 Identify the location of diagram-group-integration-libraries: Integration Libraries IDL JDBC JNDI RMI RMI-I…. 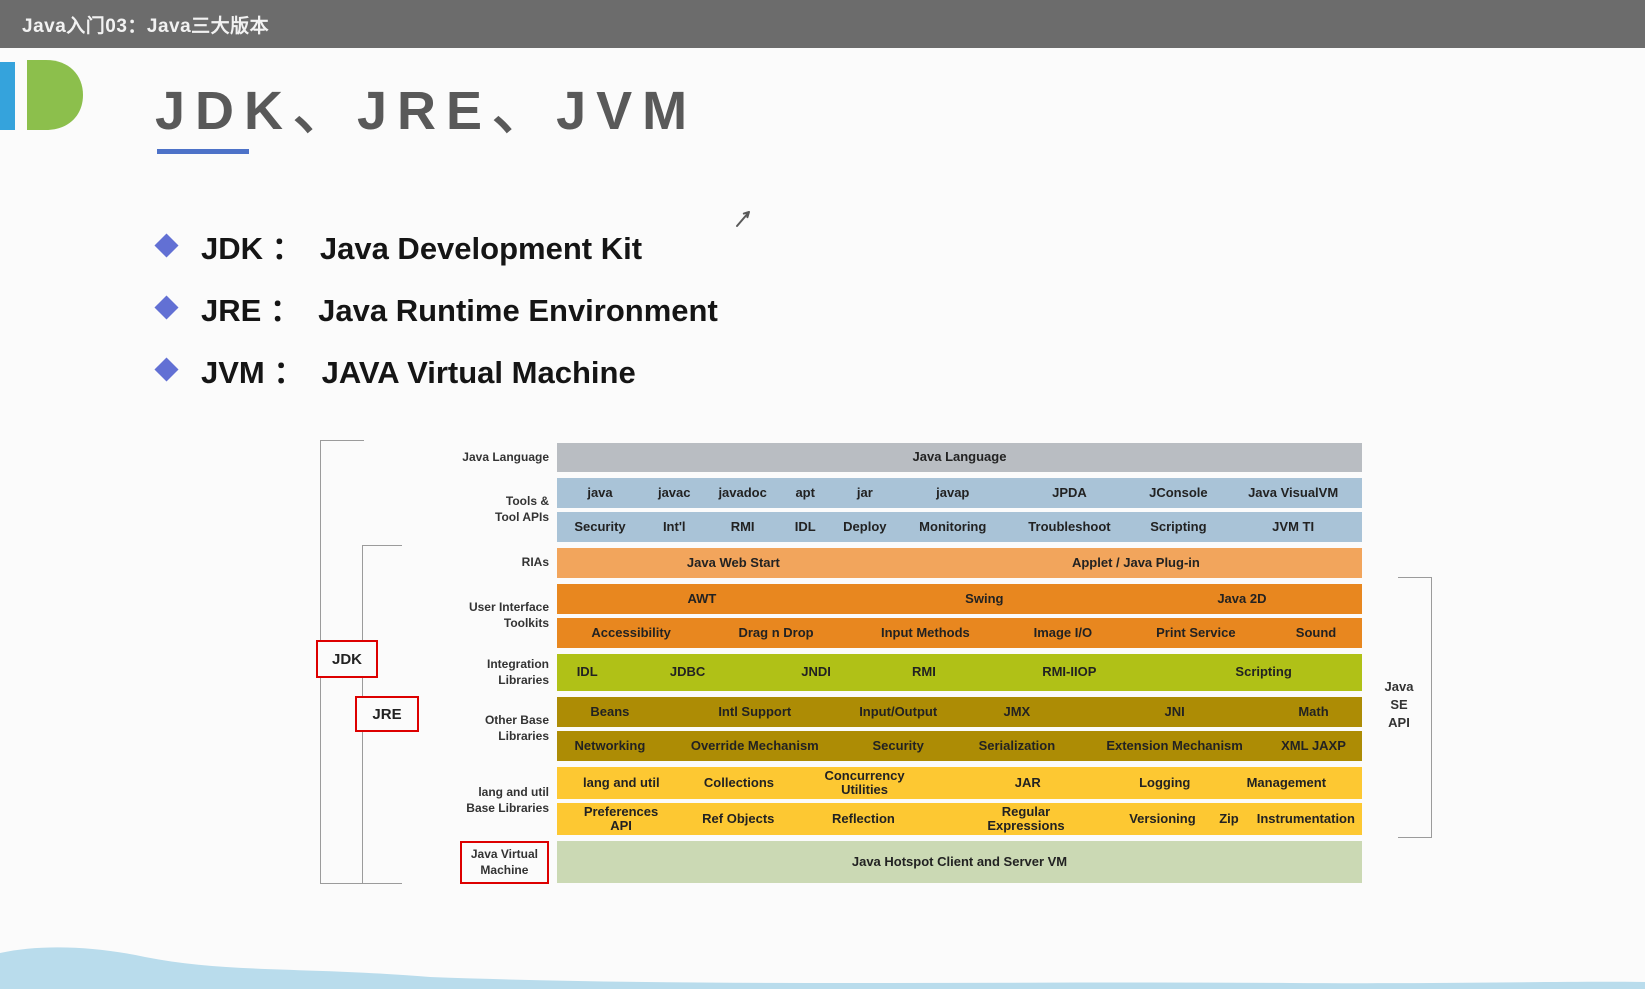
(901, 672).